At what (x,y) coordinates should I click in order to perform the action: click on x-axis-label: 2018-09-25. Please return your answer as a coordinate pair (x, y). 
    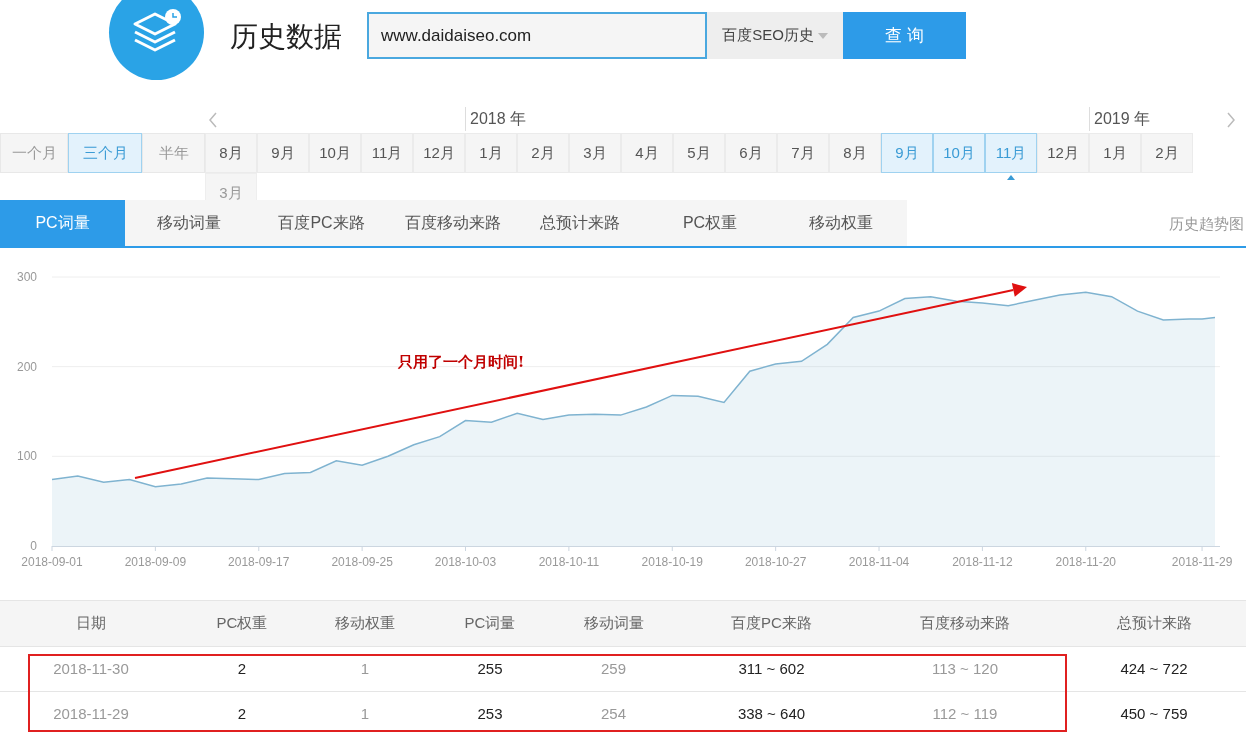
    Looking at the image, I should click on (362, 562).